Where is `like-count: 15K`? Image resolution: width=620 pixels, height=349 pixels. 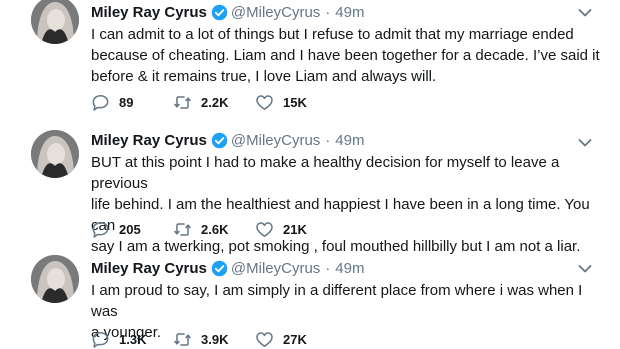
like-count: 15K is located at coordinates (295, 102).